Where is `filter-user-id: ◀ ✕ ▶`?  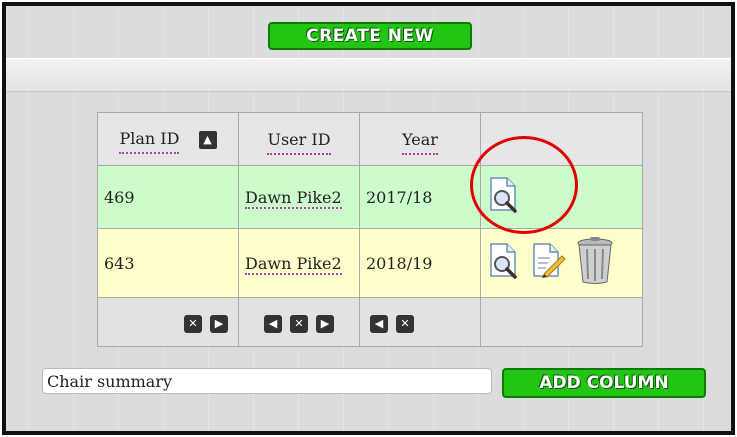 filter-user-id: ◀ ✕ ▶ is located at coordinates (299, 322).